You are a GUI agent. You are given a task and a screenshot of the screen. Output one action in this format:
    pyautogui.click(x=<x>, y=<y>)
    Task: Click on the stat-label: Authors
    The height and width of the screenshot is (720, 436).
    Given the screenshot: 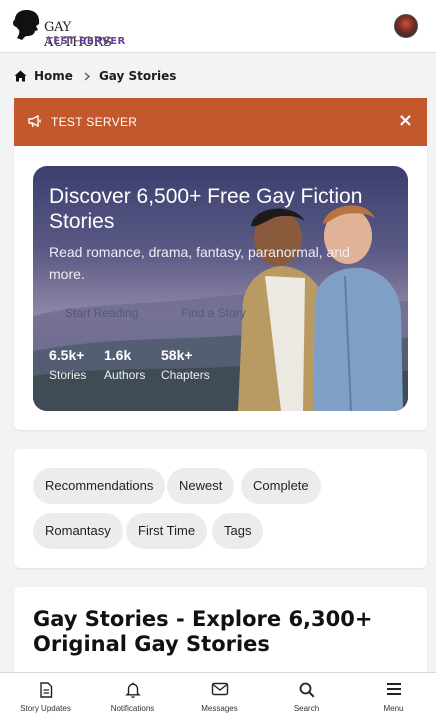 What is the action you would take?
    pyautogui.click(x=125, y=375)
    